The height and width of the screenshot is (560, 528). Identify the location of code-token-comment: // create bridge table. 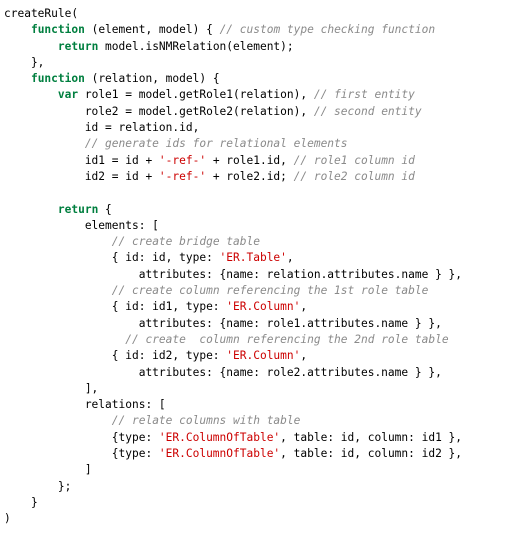
(185, 242).